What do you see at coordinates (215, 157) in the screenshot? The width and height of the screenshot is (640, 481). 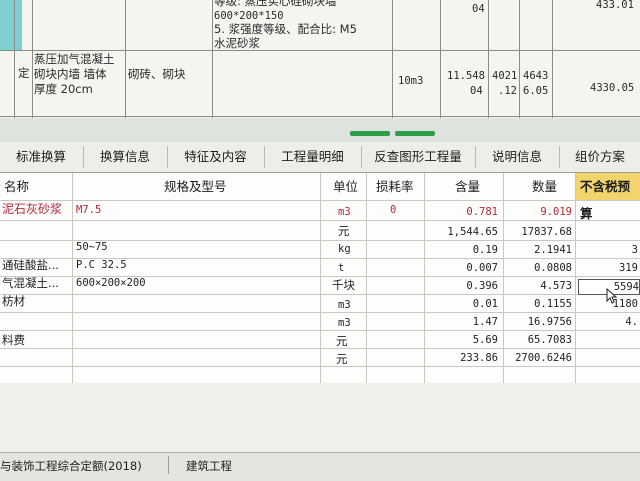 I see `tab-features-content: 特征及内容` at bounding box center [215, 157].